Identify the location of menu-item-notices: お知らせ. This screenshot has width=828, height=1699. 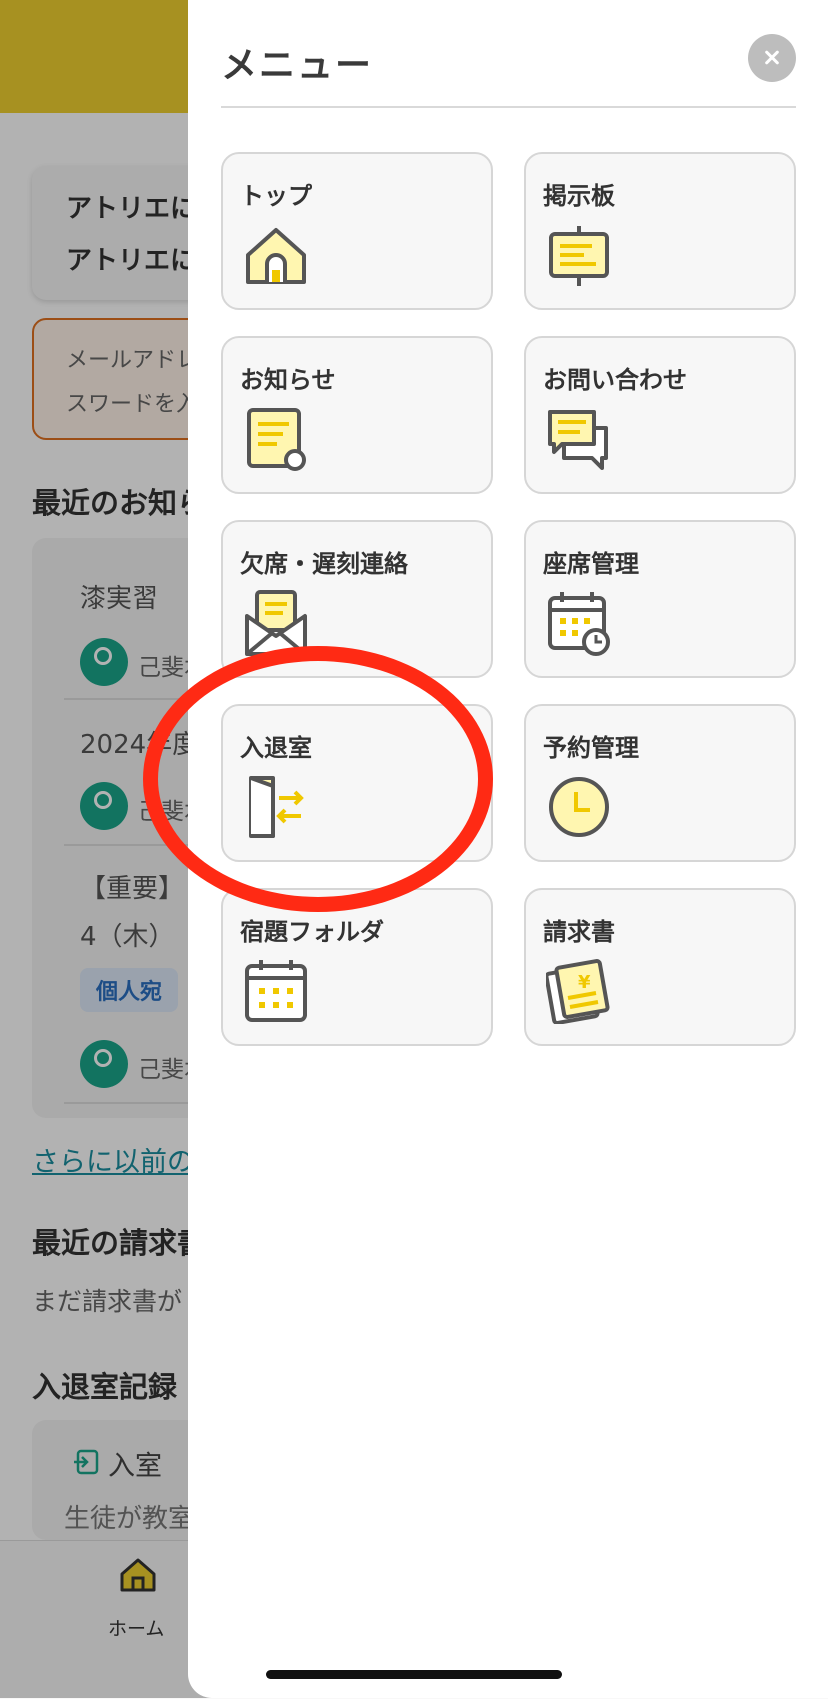
(357, 415).